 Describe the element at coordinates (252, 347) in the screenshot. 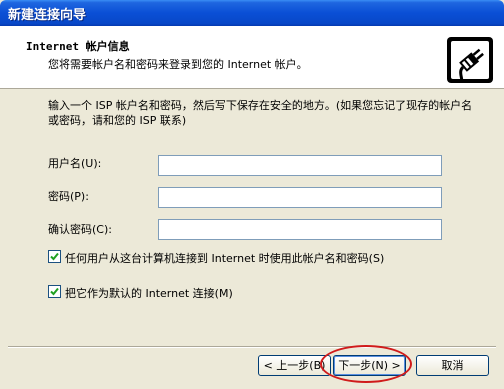

I see `footer-divider` at that location.